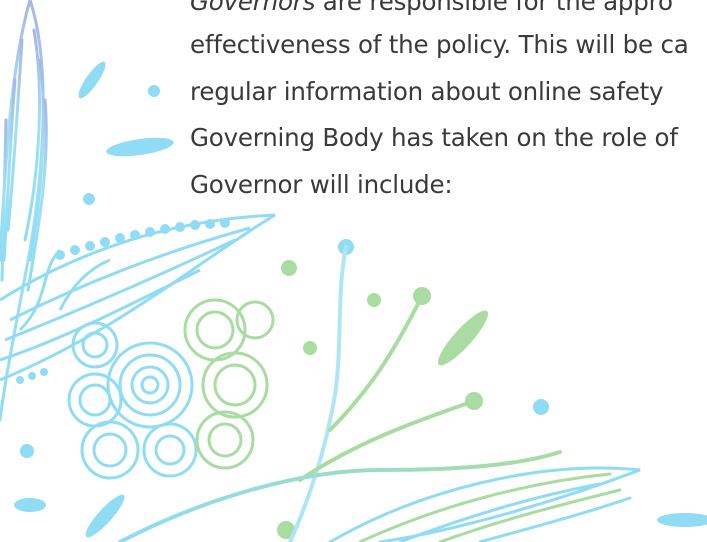 This screenshot has width=707, height=542. Describe the element at coordinates (321, 184) in the screenshot. I see `body-text-line: Governor will include:` at that location.